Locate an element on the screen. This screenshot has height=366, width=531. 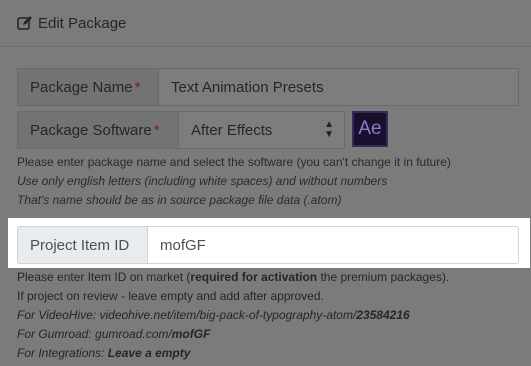
package-name-group: Package Name * Text Animation Presets is located at coordinates (268, 87).